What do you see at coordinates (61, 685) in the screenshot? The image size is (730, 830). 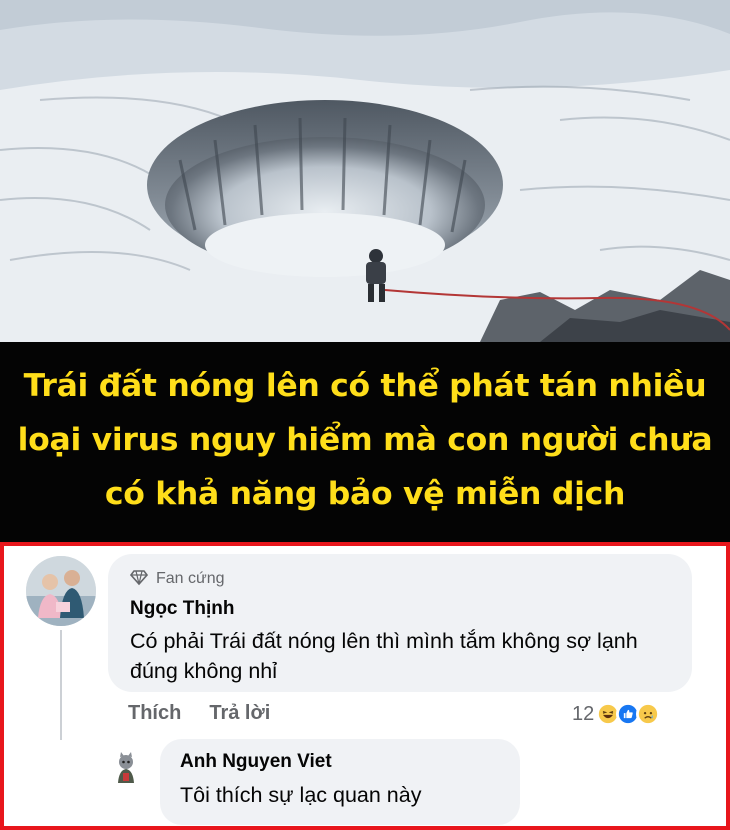 I see `thread-connector` at bounding box center [61, 685].